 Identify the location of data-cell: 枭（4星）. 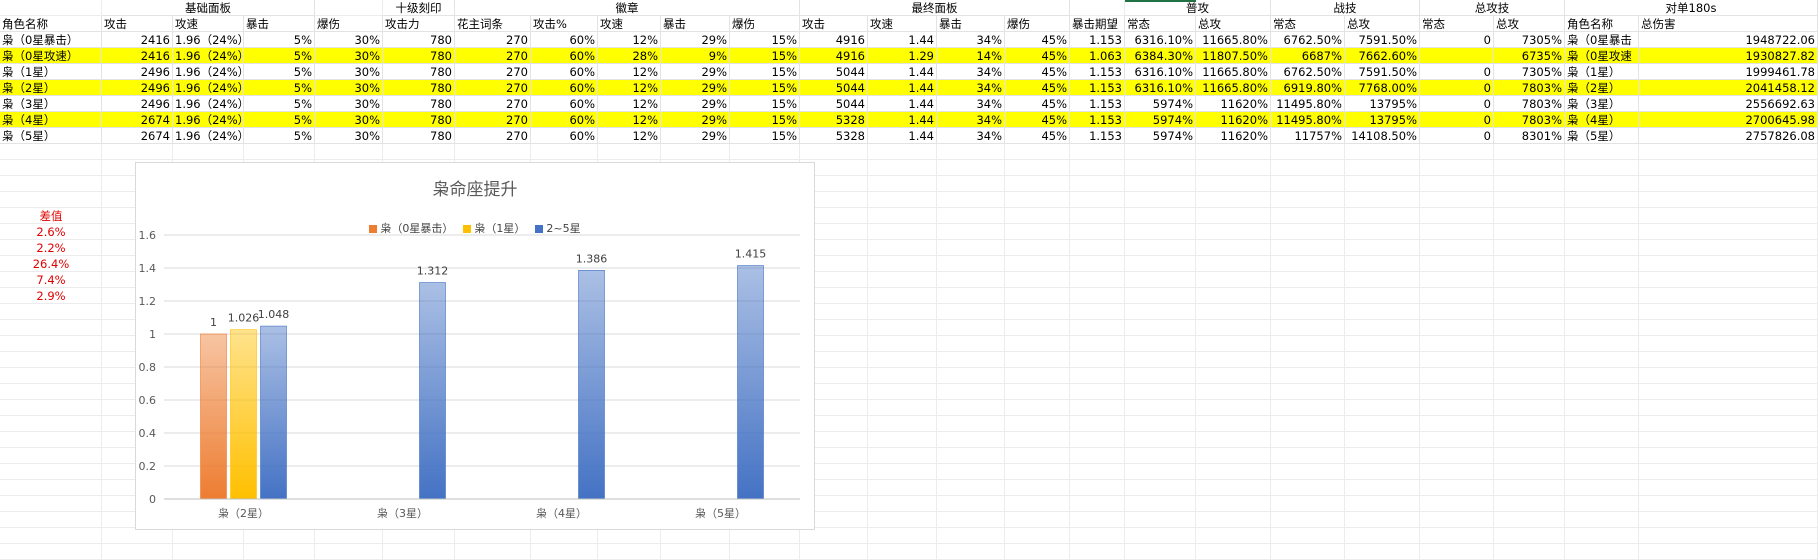
(1602, 120).